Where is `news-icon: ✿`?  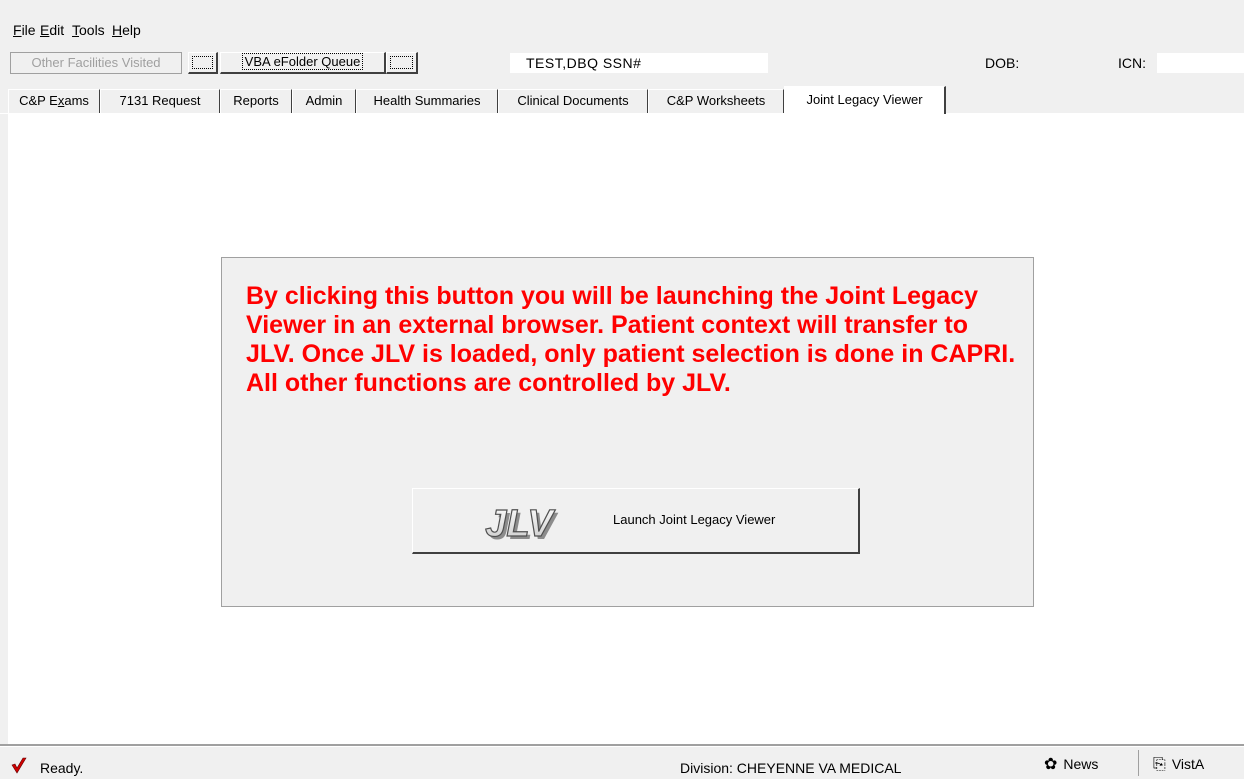 news-icon: ✿ is located at coordinates (1051, 764).